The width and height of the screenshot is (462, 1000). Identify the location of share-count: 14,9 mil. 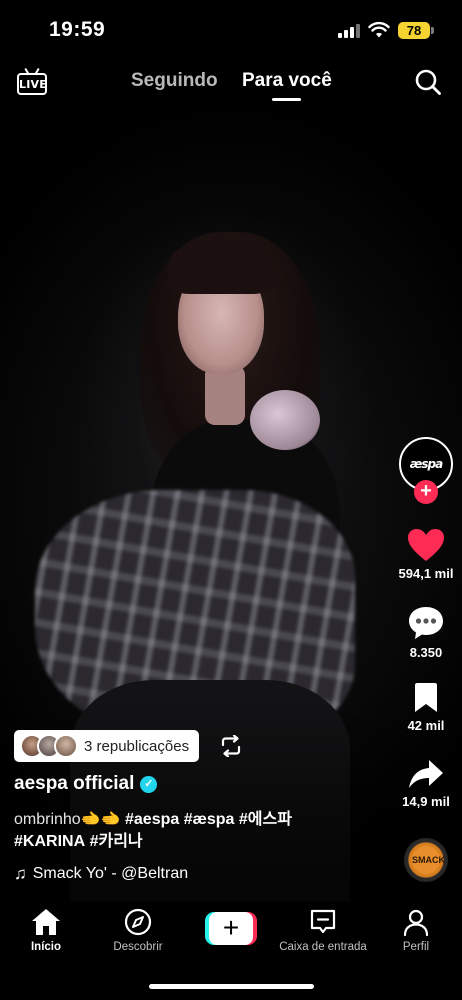
(426, 801).